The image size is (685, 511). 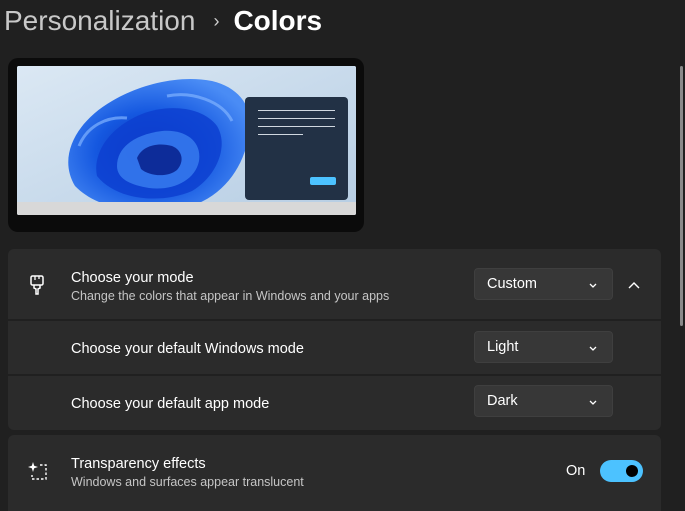 I want to click on transparency-title: Transparency effects, so click(x=138, y=464).